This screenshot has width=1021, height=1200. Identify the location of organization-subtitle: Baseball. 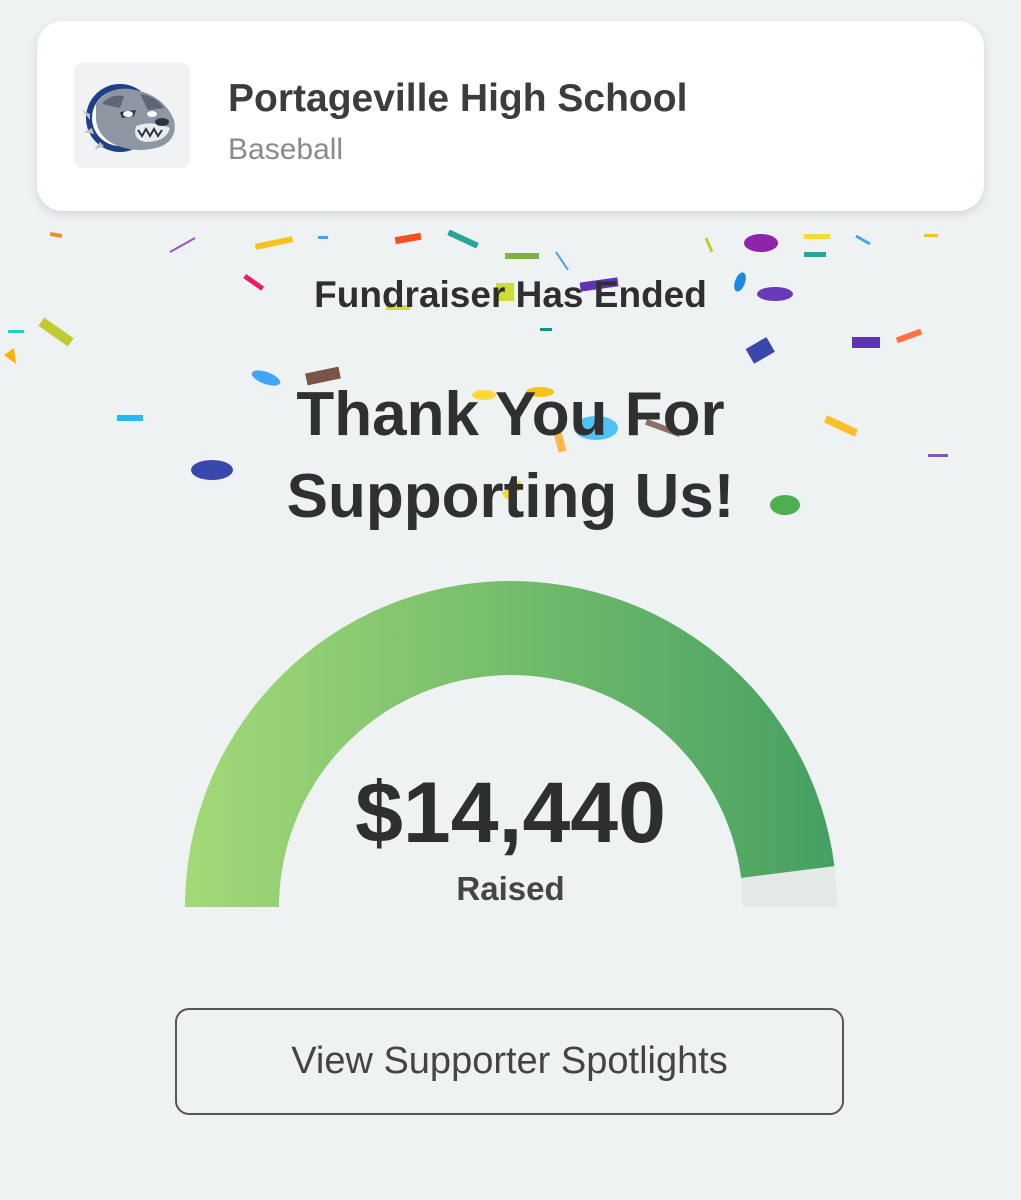
(286, 149).